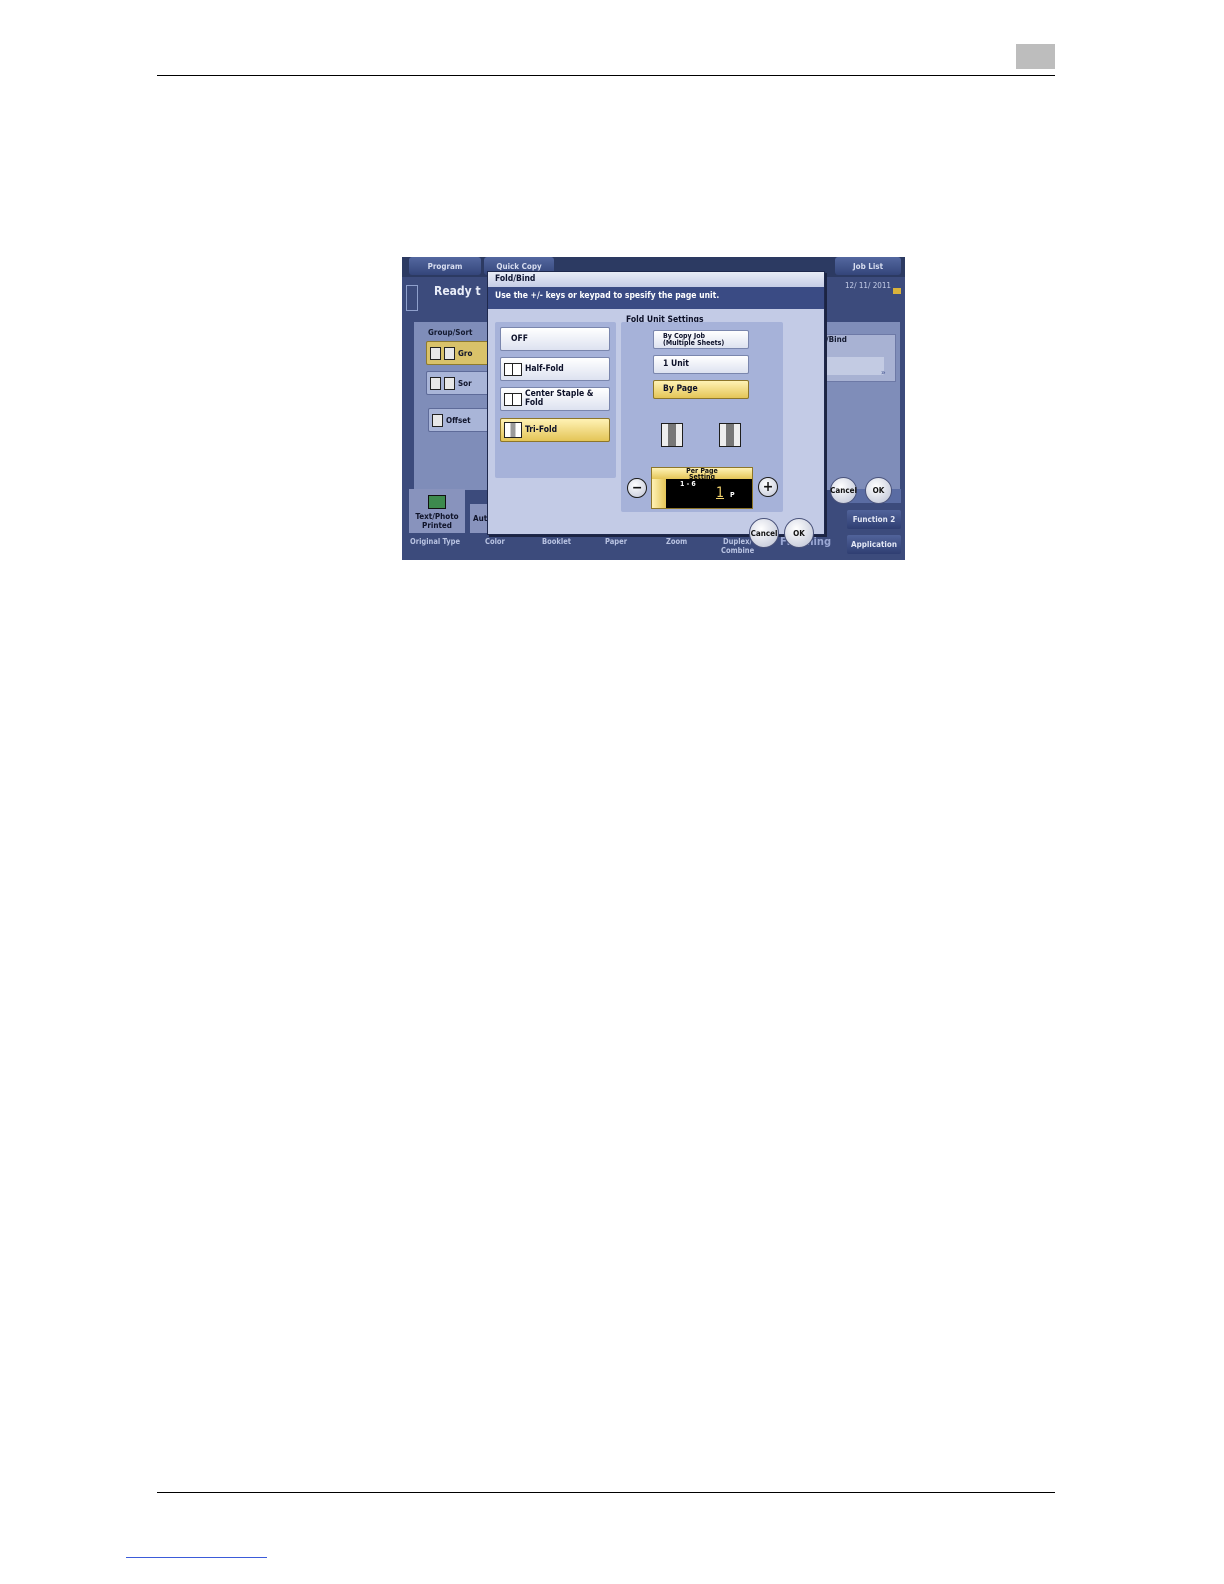  I want to click on header-rule, so click(606, 75).